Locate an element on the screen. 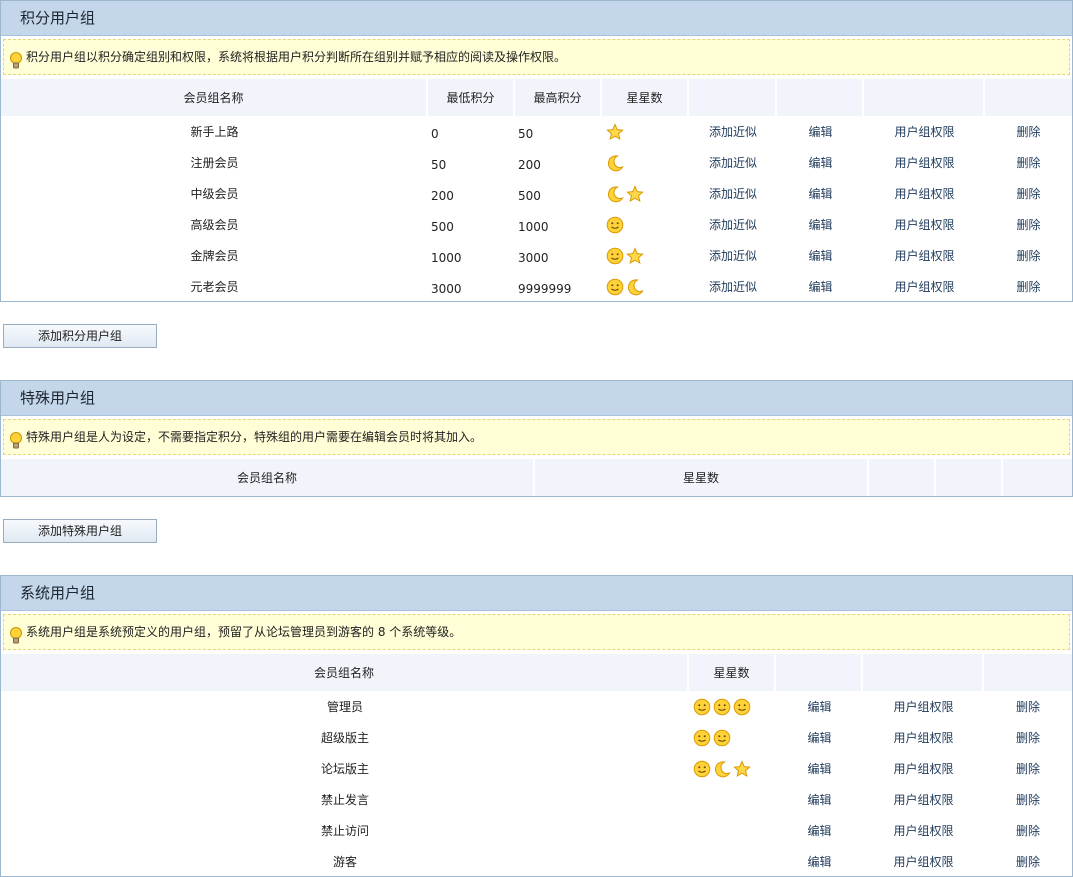  special-groups-title: 特殊用户组 is located at coordinates (536, 398).